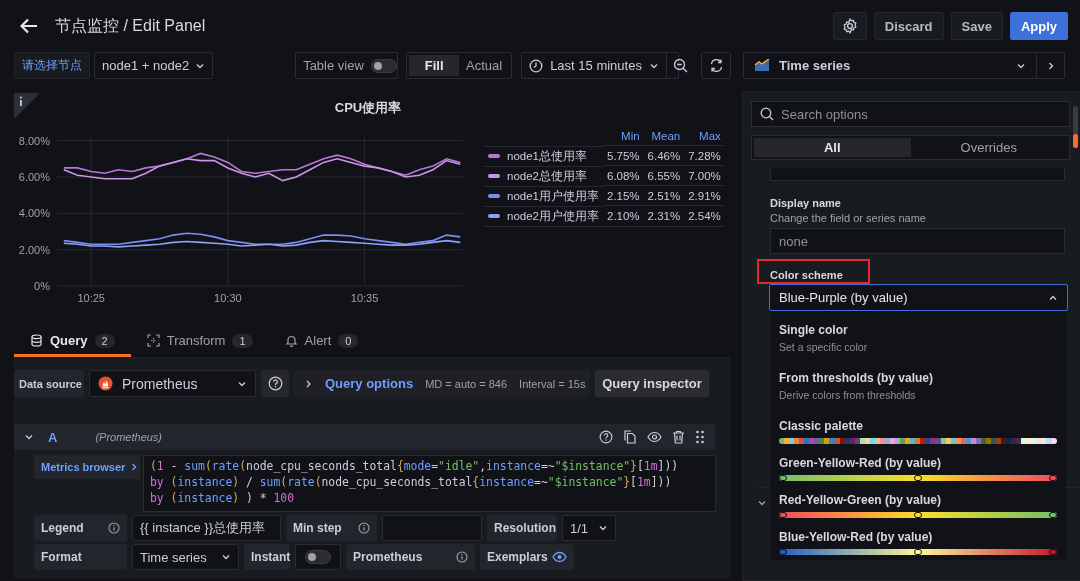  What do you see at coordinates (652, 383) in the screenshot?
I see `query-inspector-button: Query inspector` at bounding box center [652, 383].